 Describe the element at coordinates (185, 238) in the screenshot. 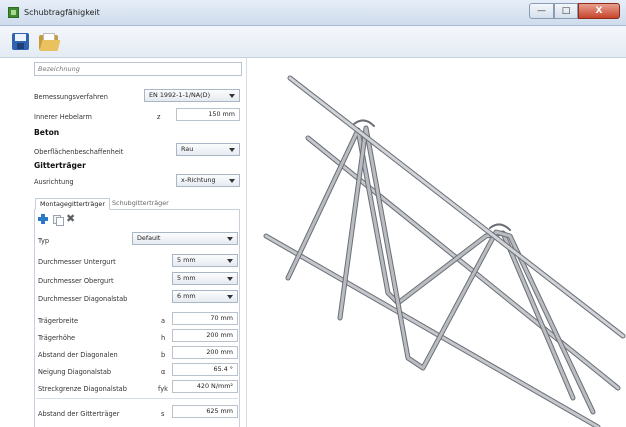

I see `type-select: Default` at that location.